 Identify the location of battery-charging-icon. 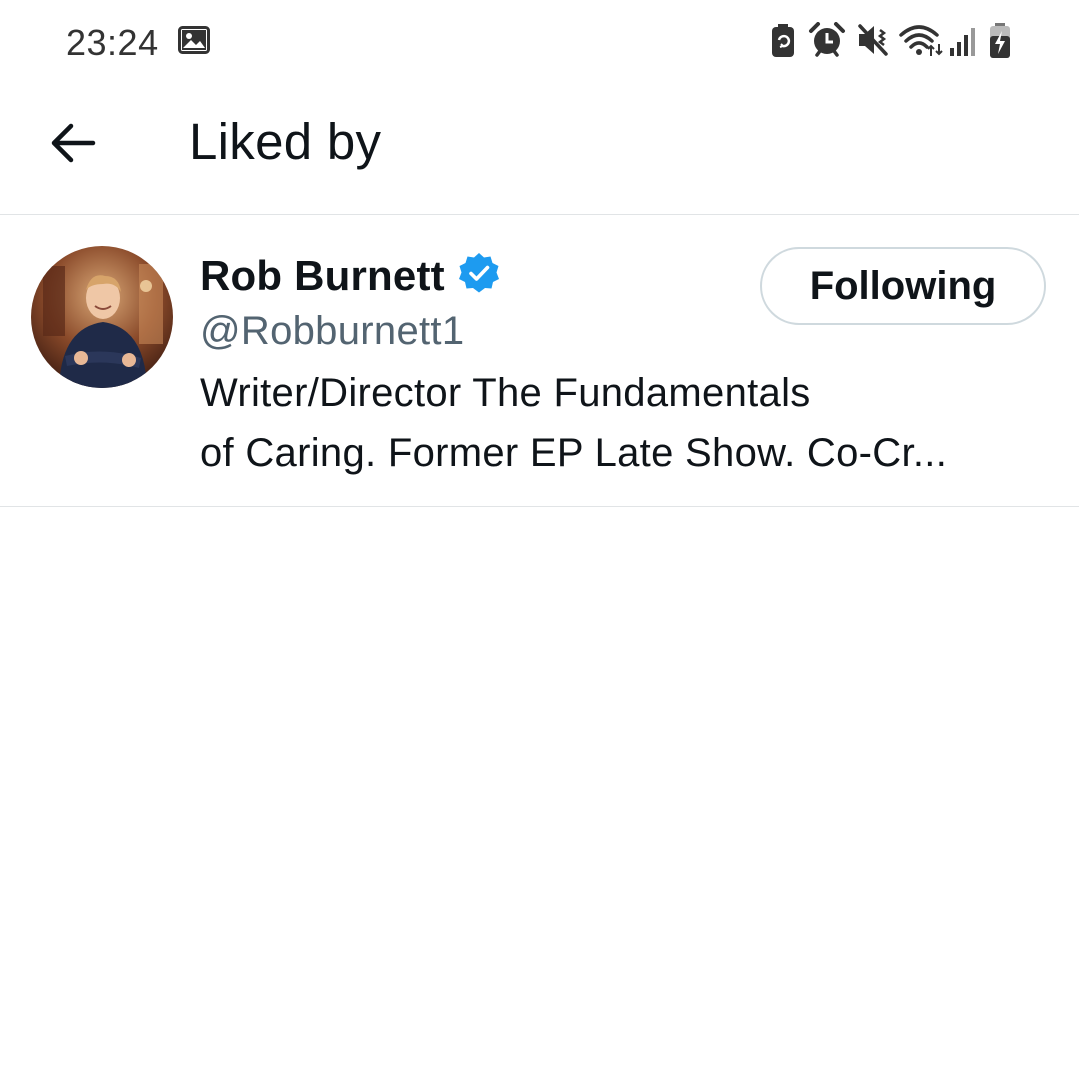
(1000, 42).